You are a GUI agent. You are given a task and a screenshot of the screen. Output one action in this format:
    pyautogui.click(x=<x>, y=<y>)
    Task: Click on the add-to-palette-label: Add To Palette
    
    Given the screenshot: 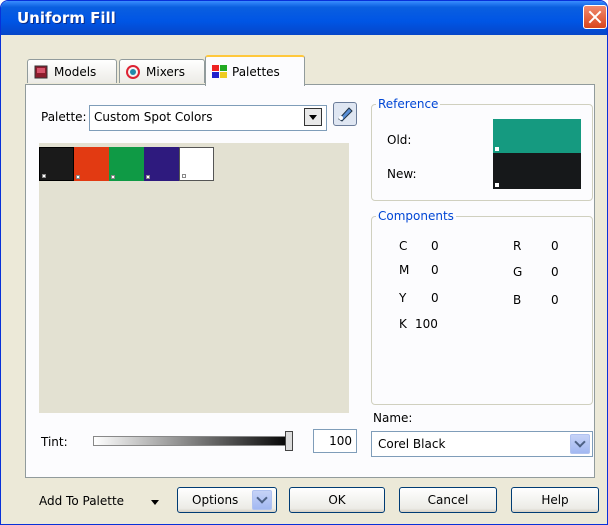 What is the action you would take?
    pyautogui.click(x=82, y=501)
    